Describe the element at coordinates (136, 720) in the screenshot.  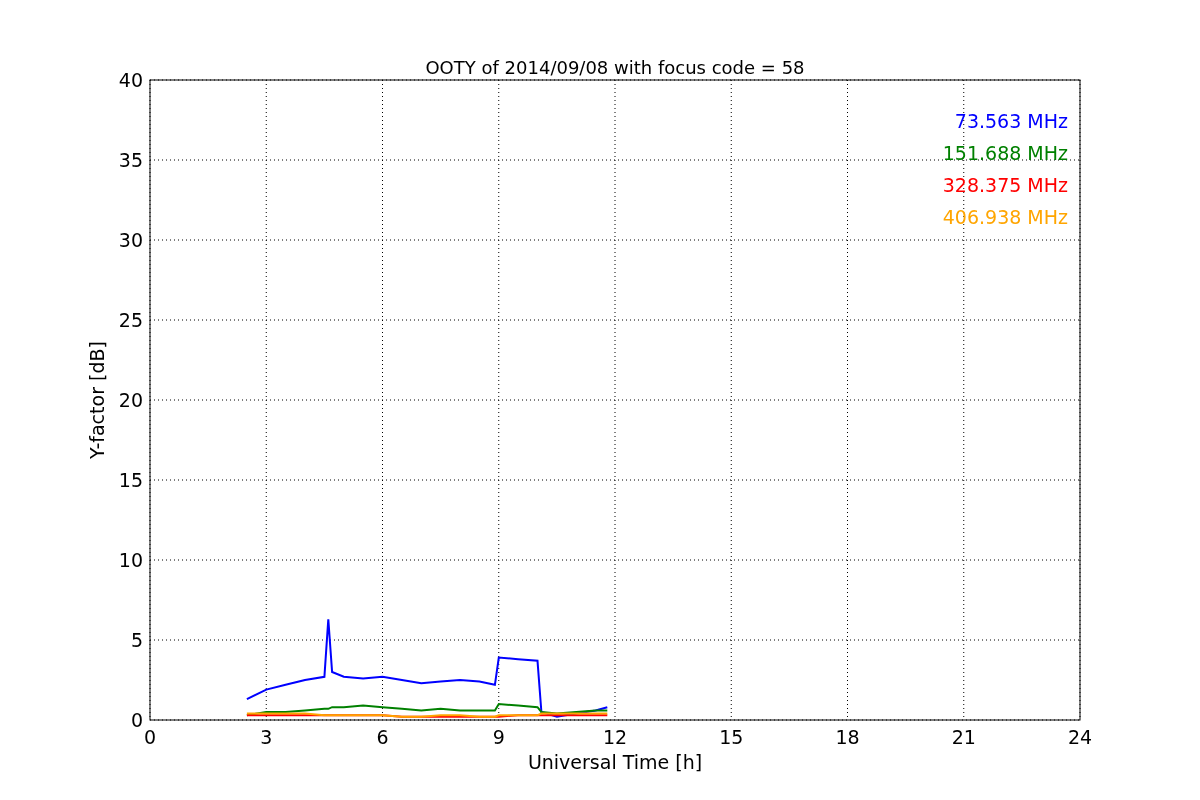
I see `y-tick-label: 0` at that location.